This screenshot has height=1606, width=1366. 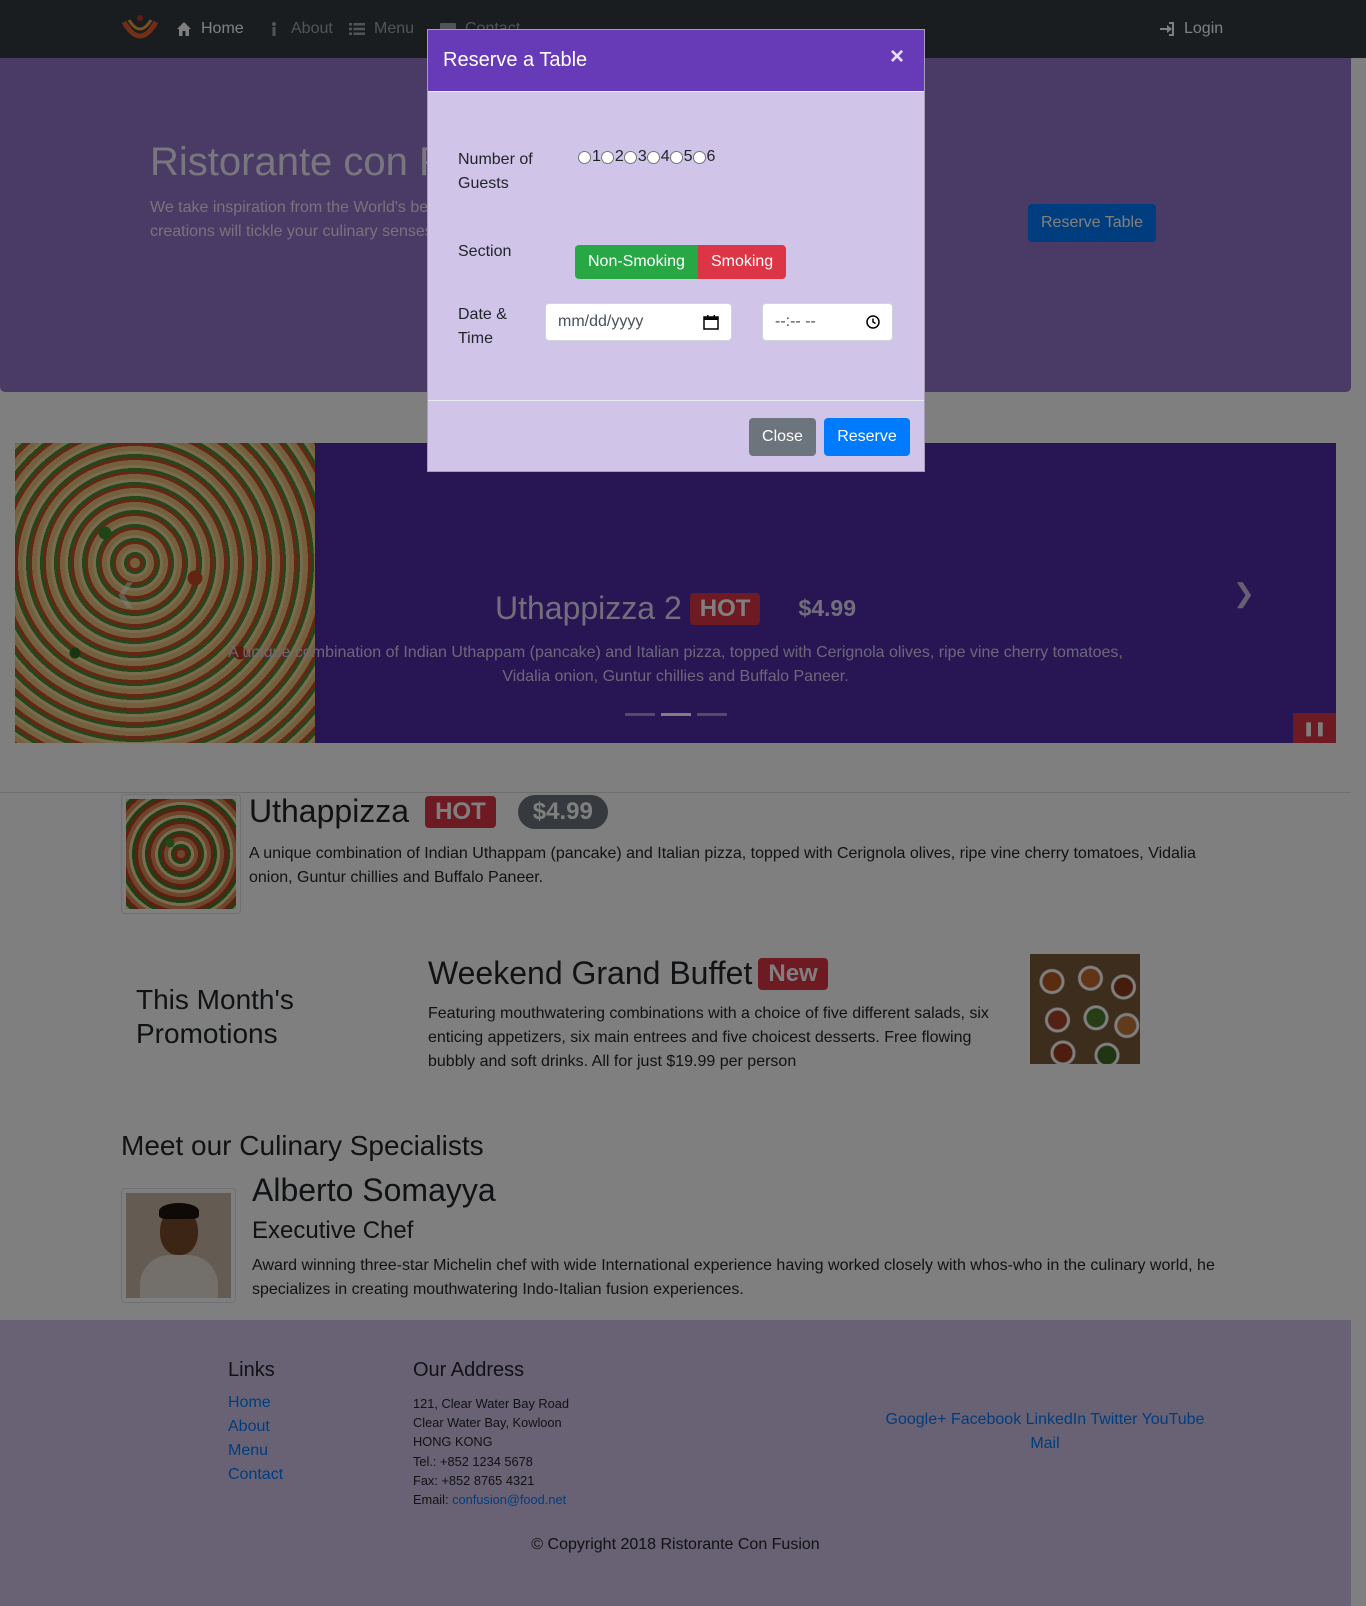 What do you see at coordinates (897, 57) in the screenshot?
I see `close-icon: ×` at bounding box center [897, 57].